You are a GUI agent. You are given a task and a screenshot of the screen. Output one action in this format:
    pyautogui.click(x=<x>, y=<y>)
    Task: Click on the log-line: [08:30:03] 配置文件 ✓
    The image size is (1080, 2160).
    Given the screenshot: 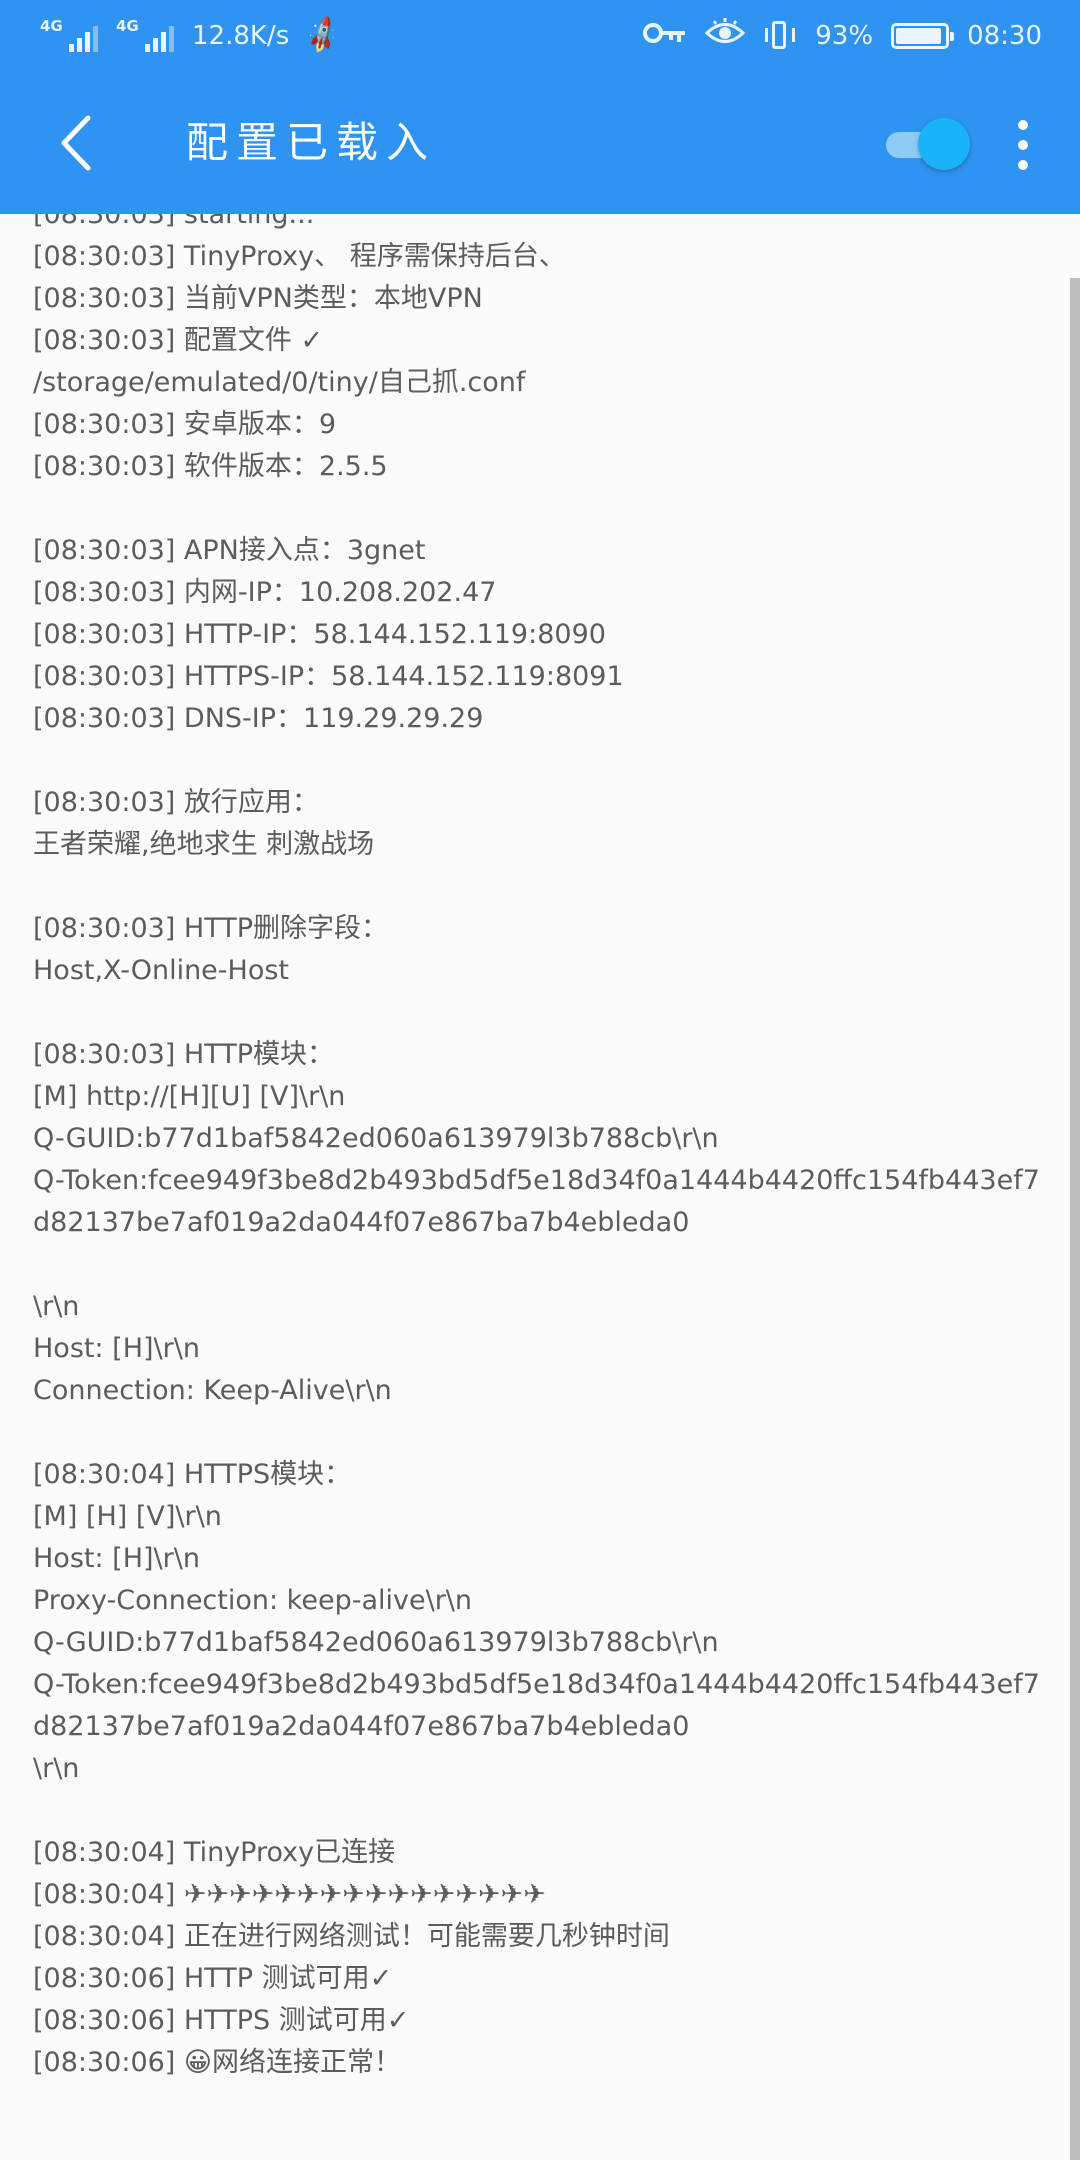 What is the action you would take?
    pyautogui.click(x=178, y=340)
    